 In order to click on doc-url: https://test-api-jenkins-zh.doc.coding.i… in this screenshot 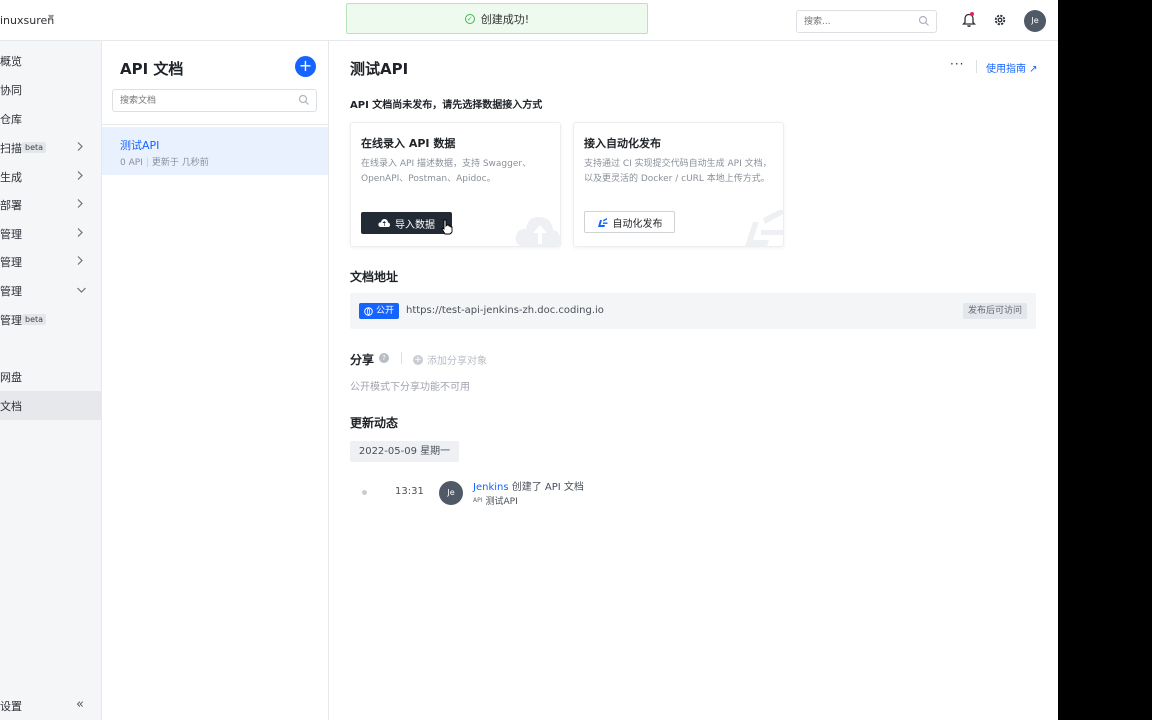, I will do `click(505, 310)`.